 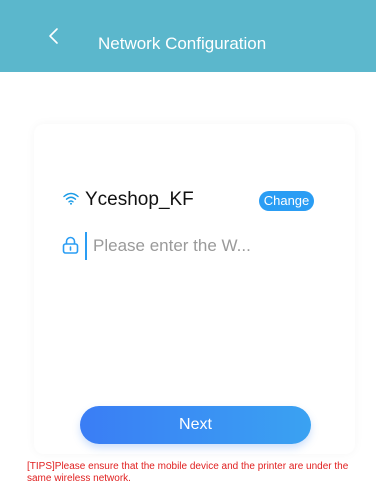 I want to click on chevron-left-icon, so click(x=53, y=36).